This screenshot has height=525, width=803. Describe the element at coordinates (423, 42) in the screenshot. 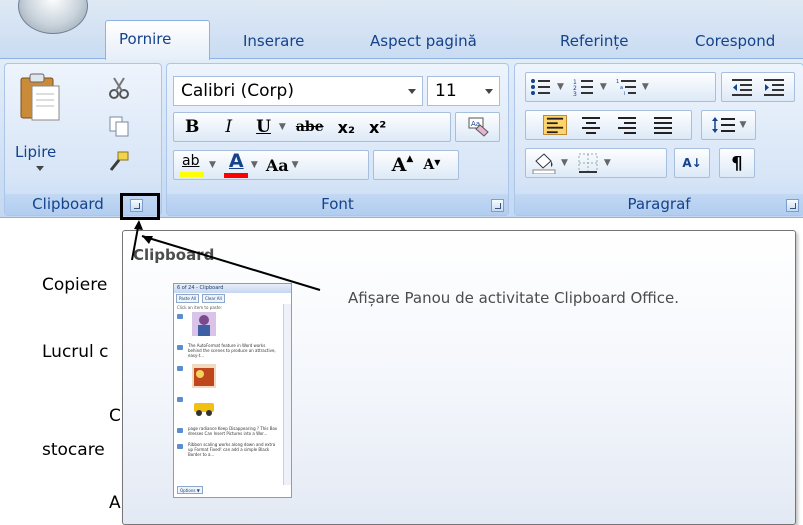

I see `tab-aspect-pagina: Aspect pagină` at that location.